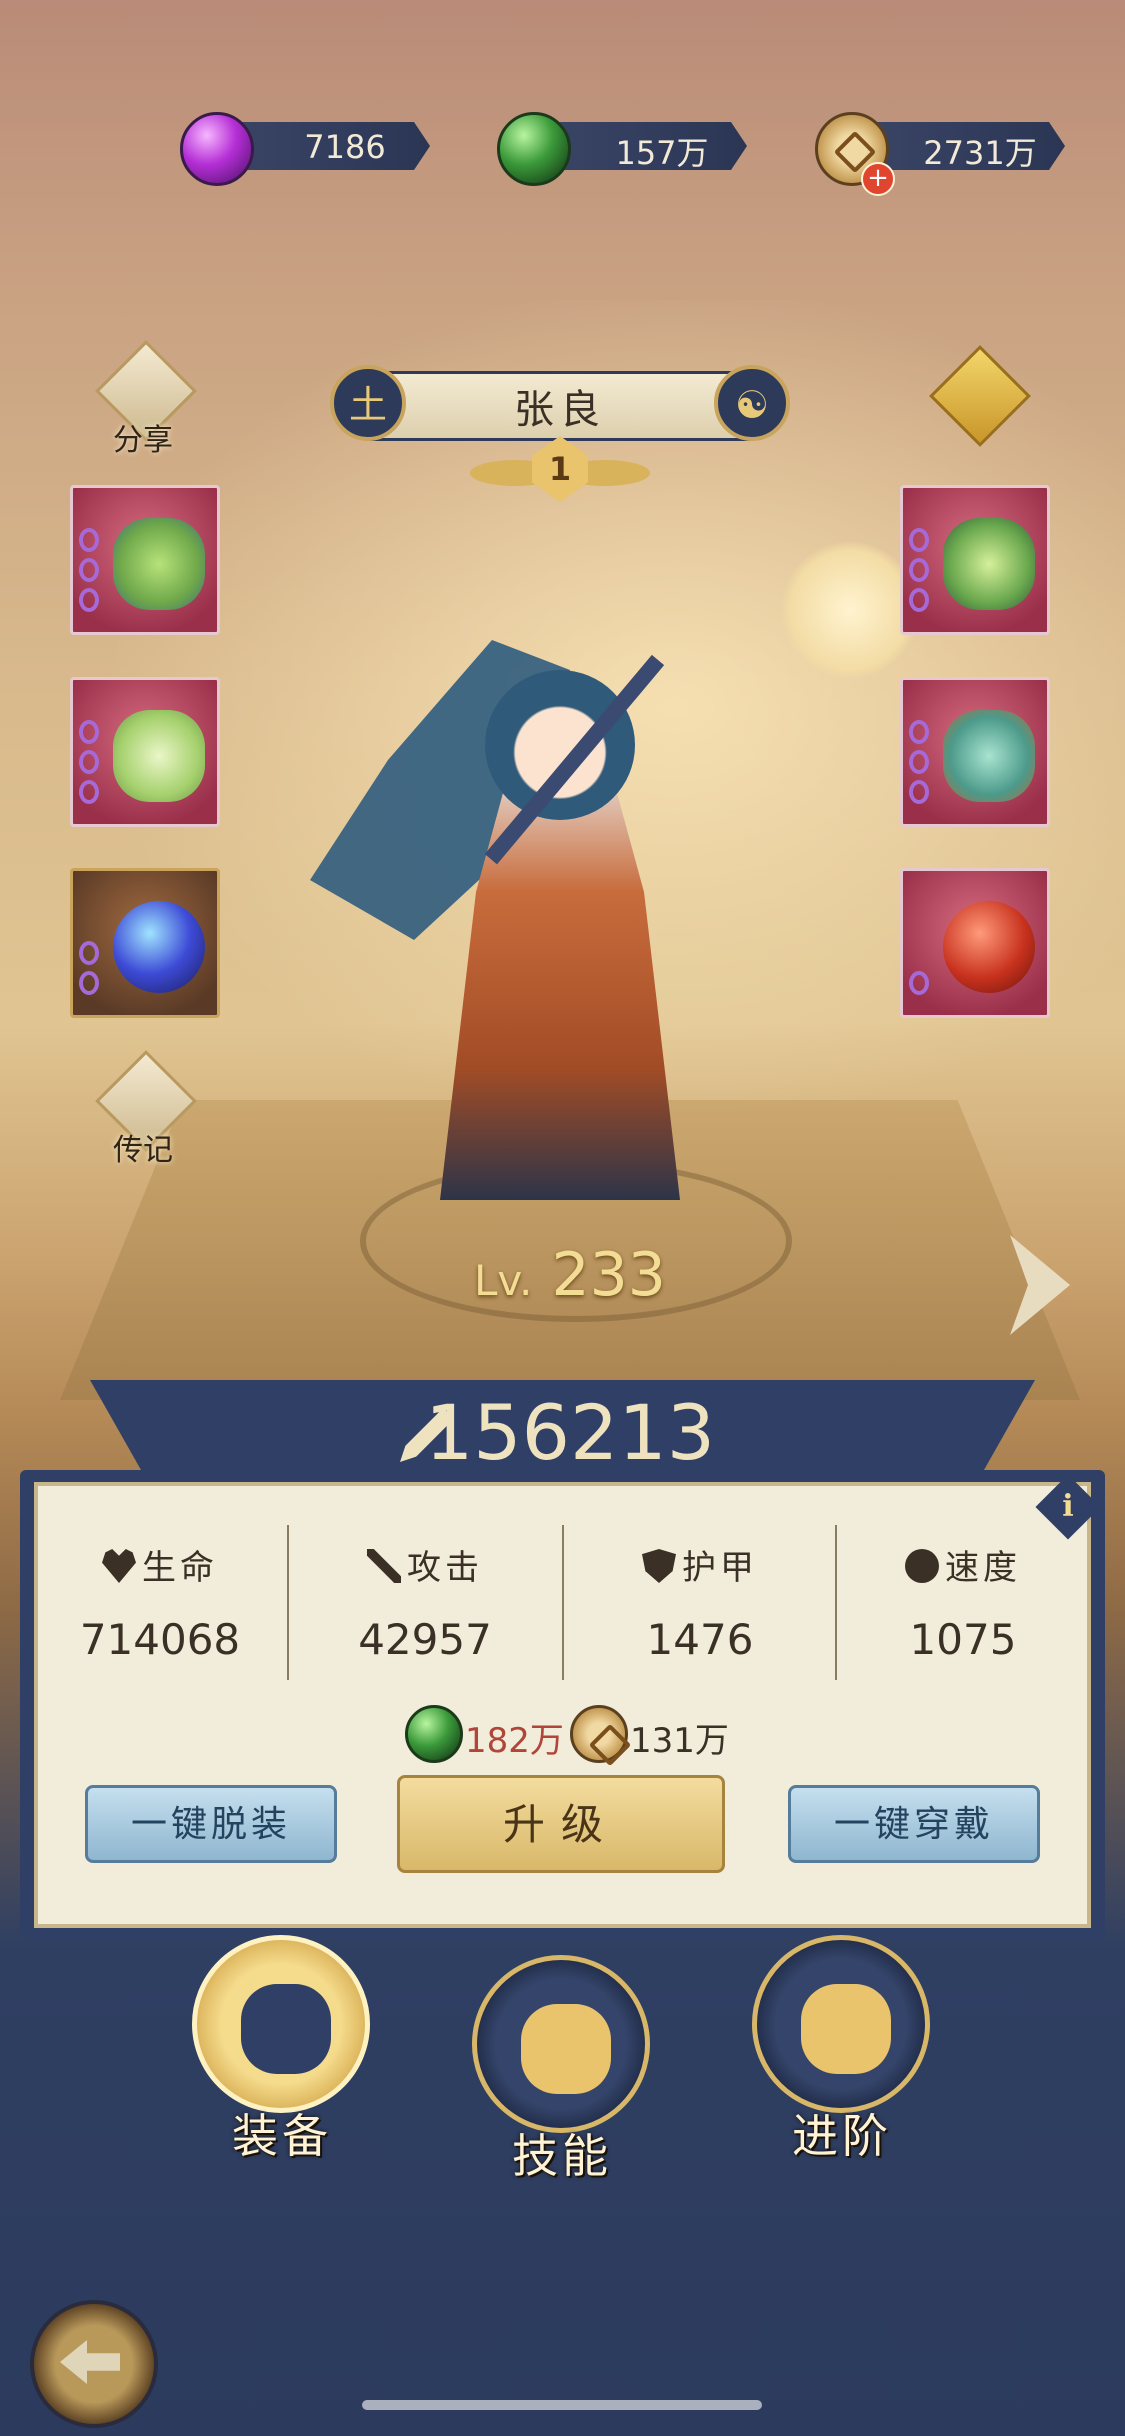 The height and width of the screenshot is (2436, 1125). I want to click on level-value: 233, so click(608, 1275).